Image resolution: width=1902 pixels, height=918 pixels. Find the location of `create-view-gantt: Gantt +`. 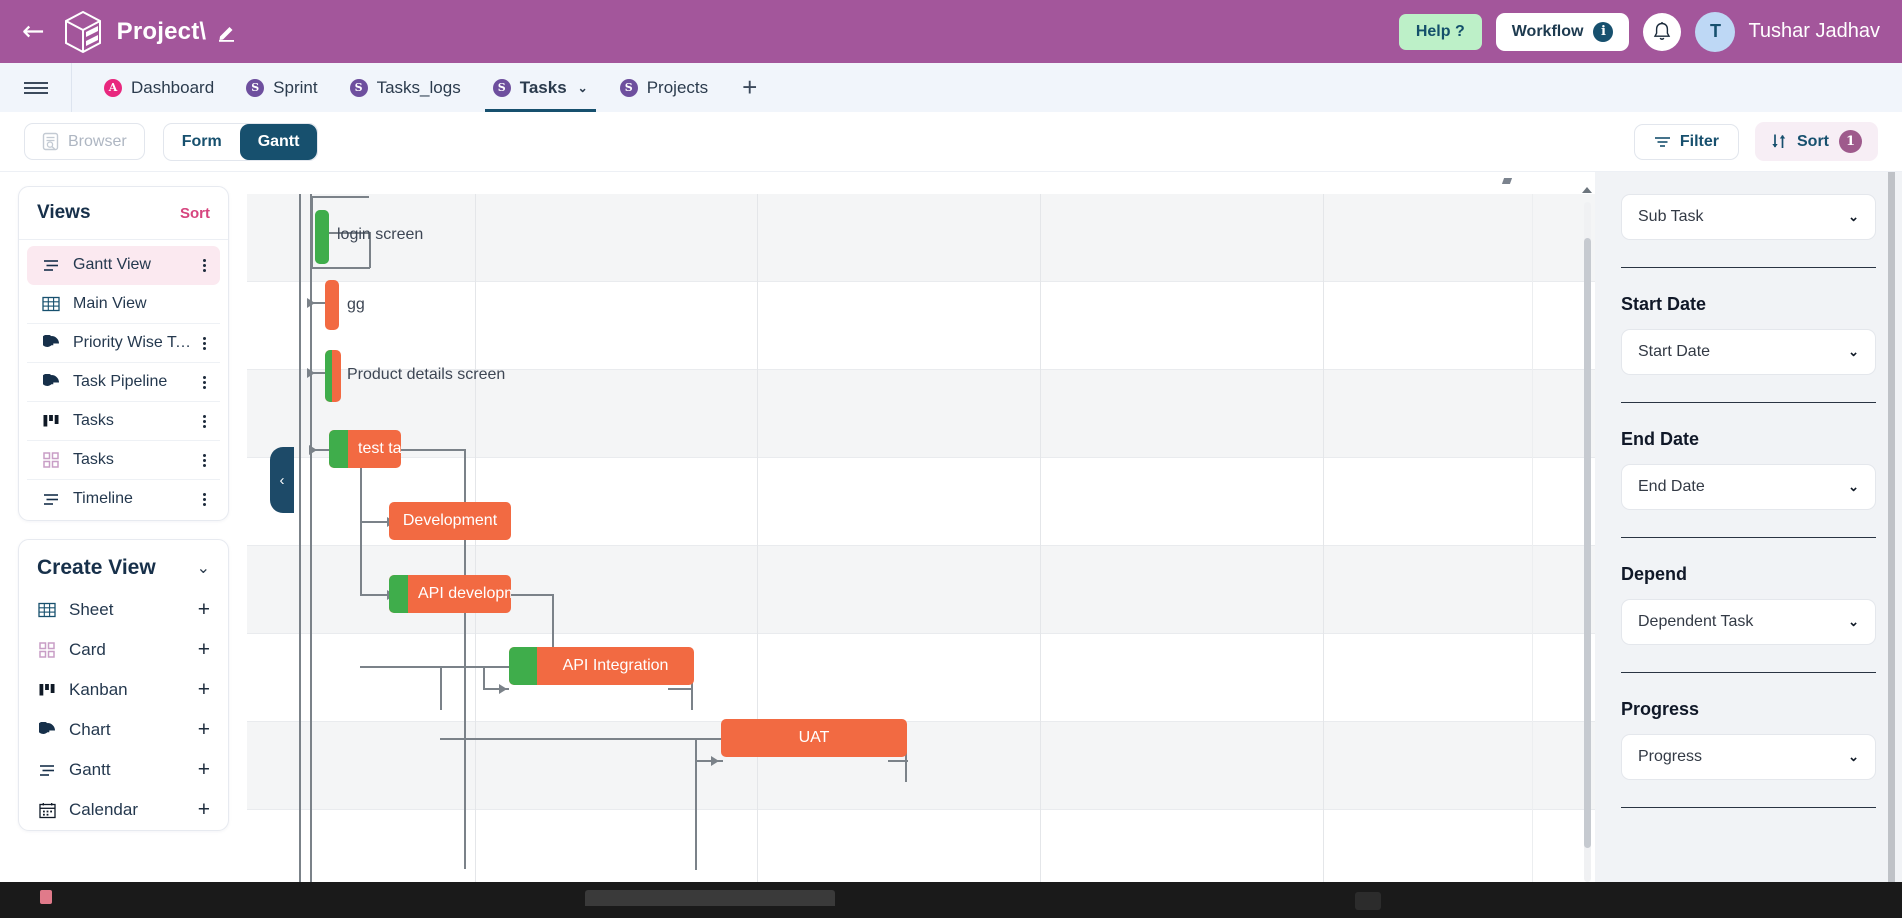

create-view-gantt: Gantt + is located at coordinates (123, 770).